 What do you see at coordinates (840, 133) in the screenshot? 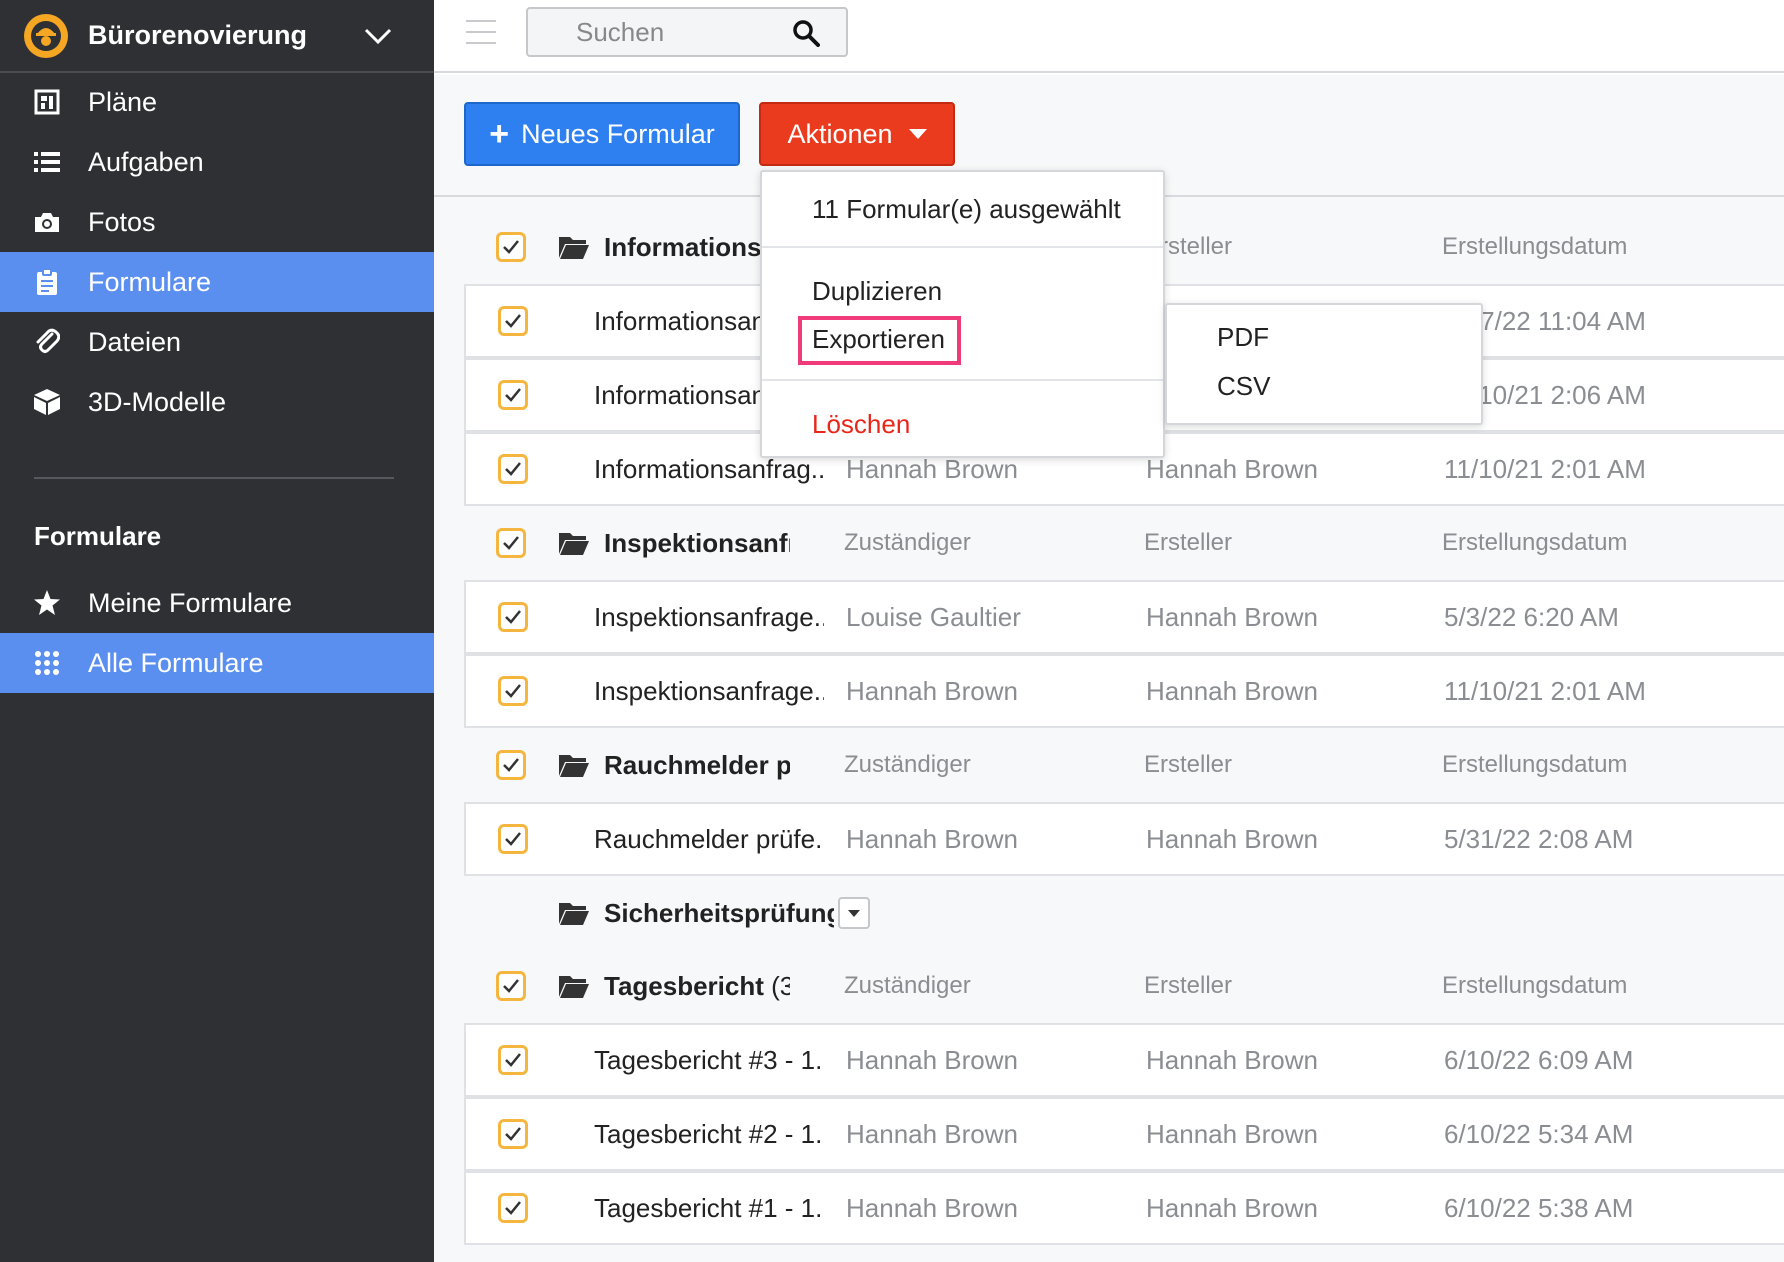
I see `actions-label: Aktionen` at bounding box center [840, 133].